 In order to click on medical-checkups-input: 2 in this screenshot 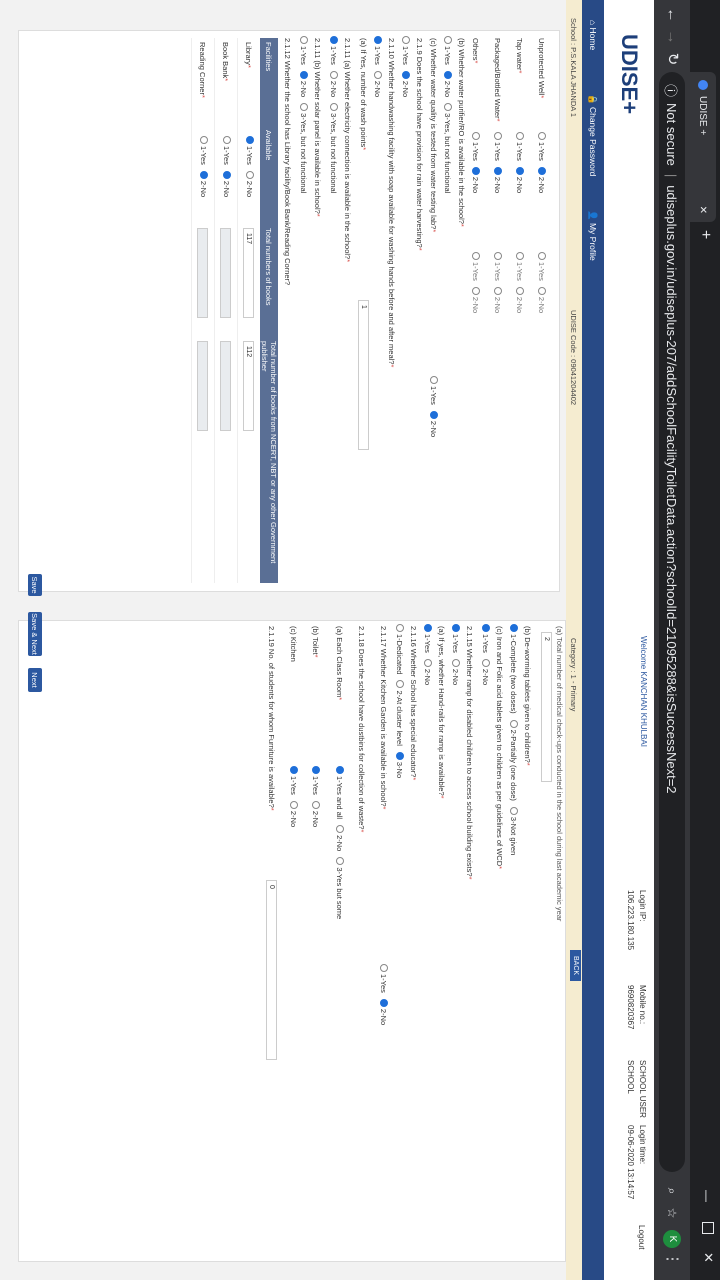, I will do `click(546, 707)`.